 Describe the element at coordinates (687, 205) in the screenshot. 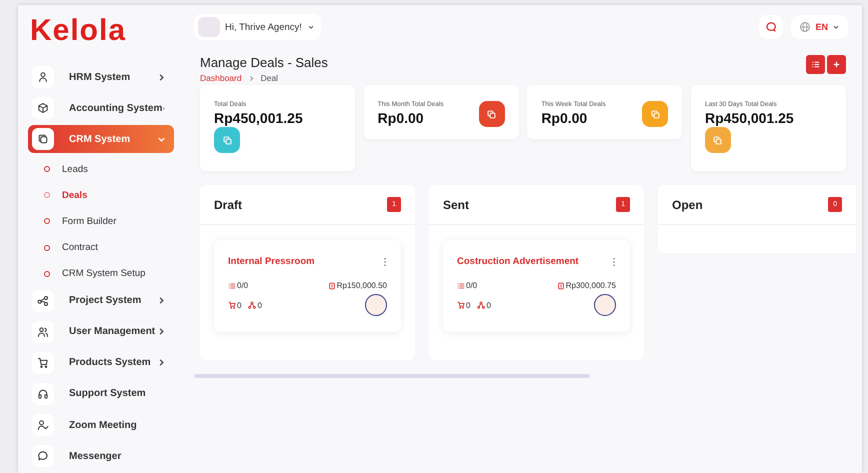

I see `stage-title: Open` at that location.